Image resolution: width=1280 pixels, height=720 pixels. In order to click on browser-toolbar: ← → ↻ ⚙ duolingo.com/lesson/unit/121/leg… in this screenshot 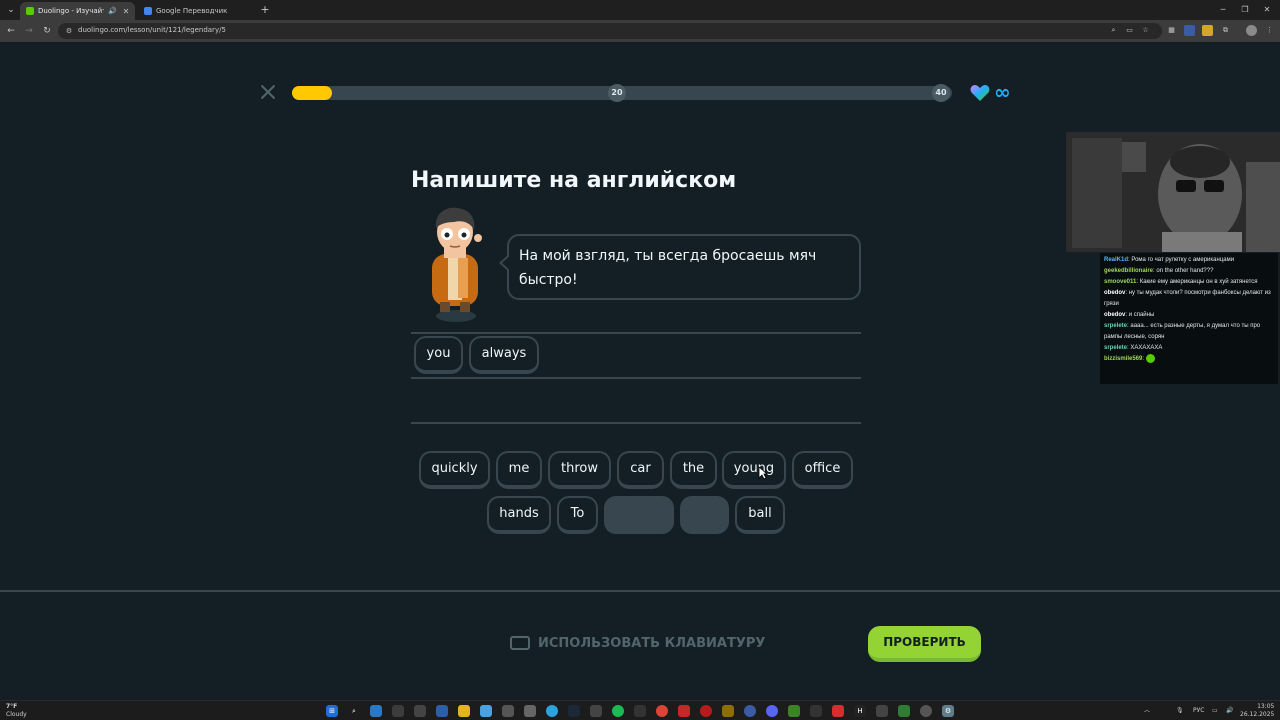, I will do `click(640, 31)`.